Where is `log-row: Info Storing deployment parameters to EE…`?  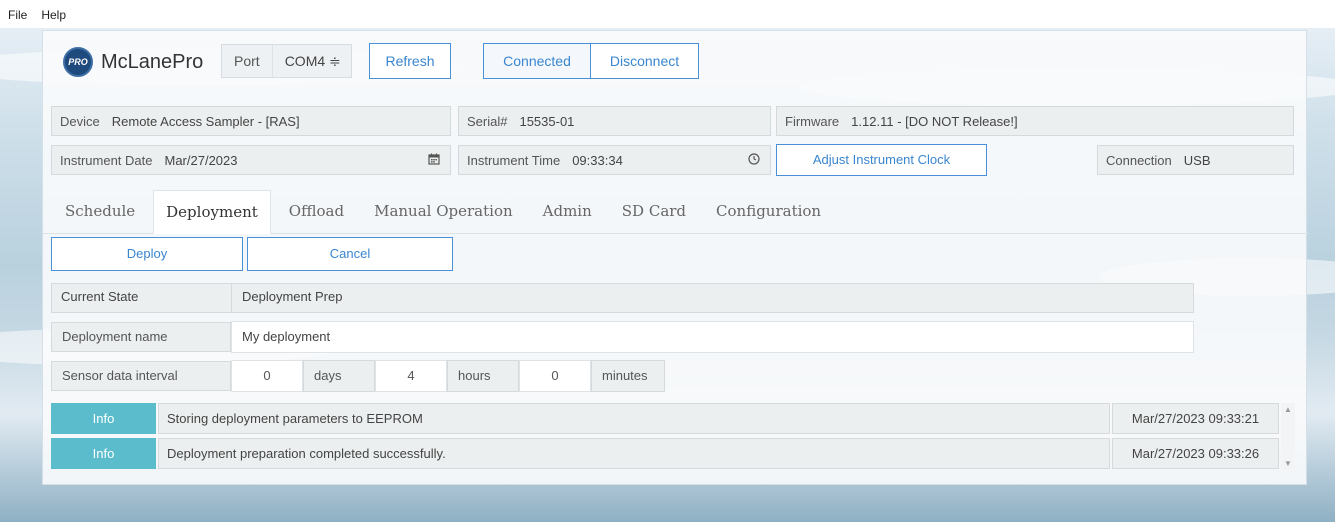 log-row: Info Storing deployment parameters to EE… is located at coordinates (665, 418).